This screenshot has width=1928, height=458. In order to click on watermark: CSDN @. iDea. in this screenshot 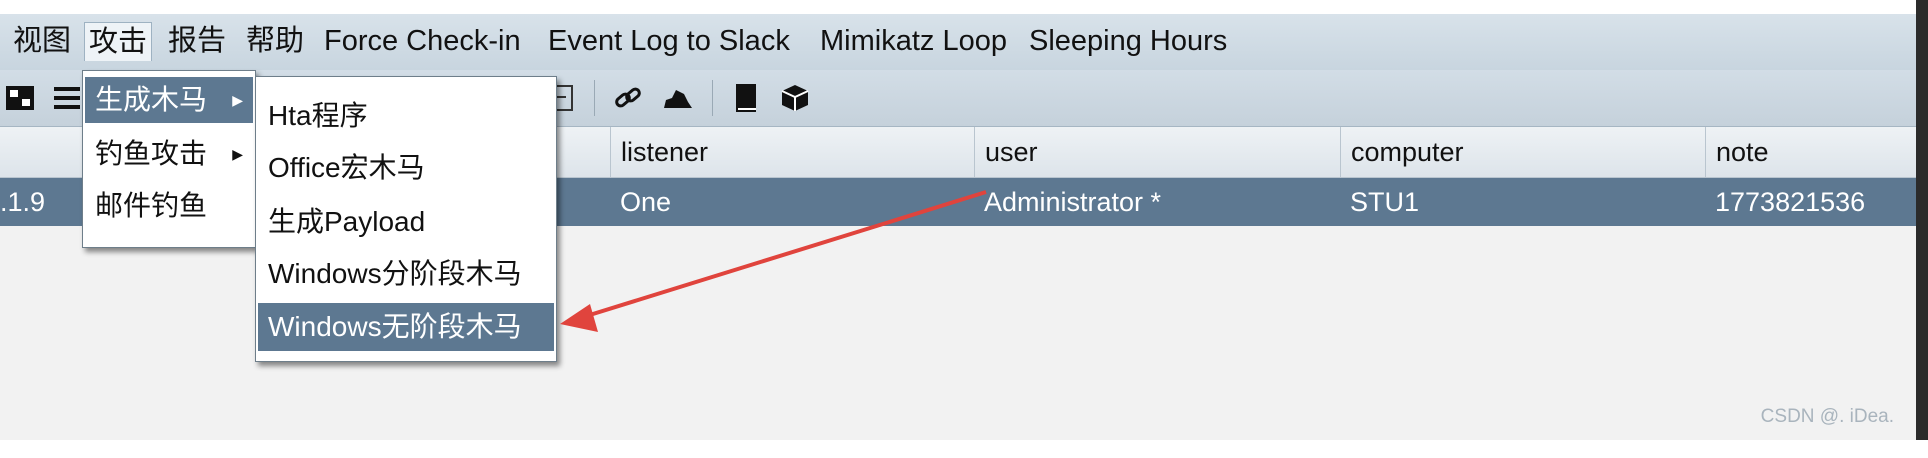, I will do `click(1827, 416)`.